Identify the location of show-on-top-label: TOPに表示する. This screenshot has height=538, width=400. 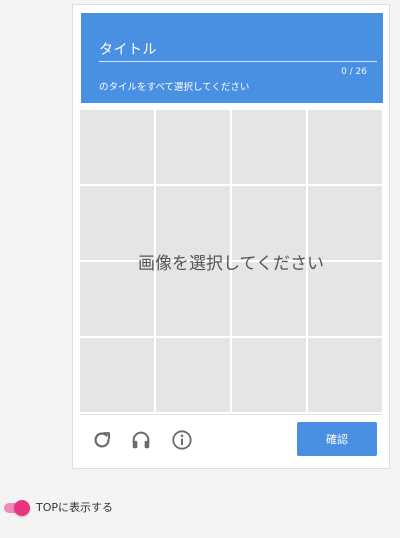
(75, 507).